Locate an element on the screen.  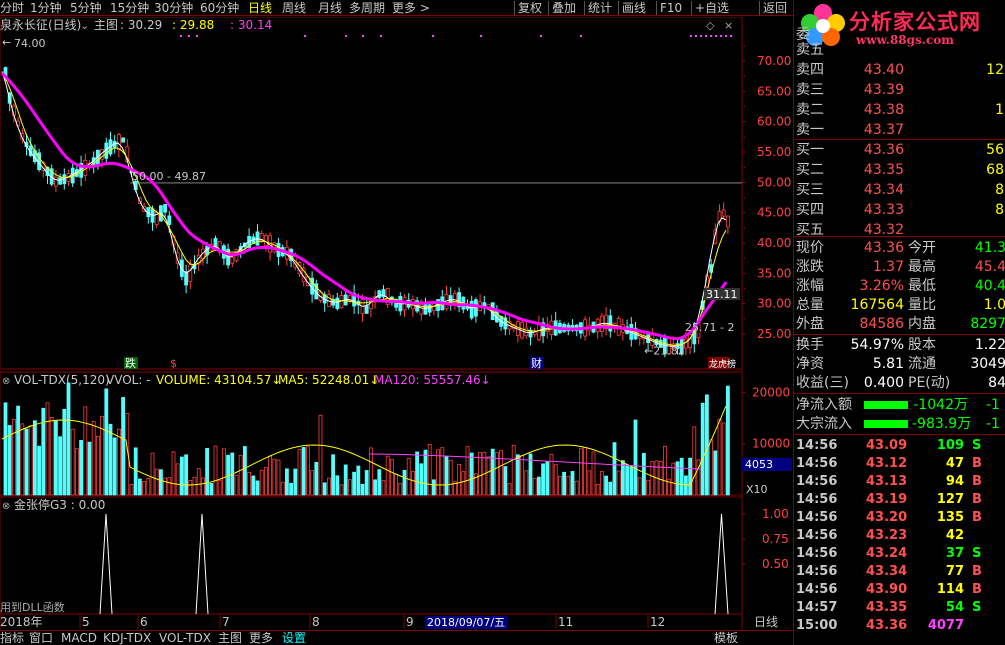
bottom-tab-4: VOL-TDX is located at coordinates (185, 638).